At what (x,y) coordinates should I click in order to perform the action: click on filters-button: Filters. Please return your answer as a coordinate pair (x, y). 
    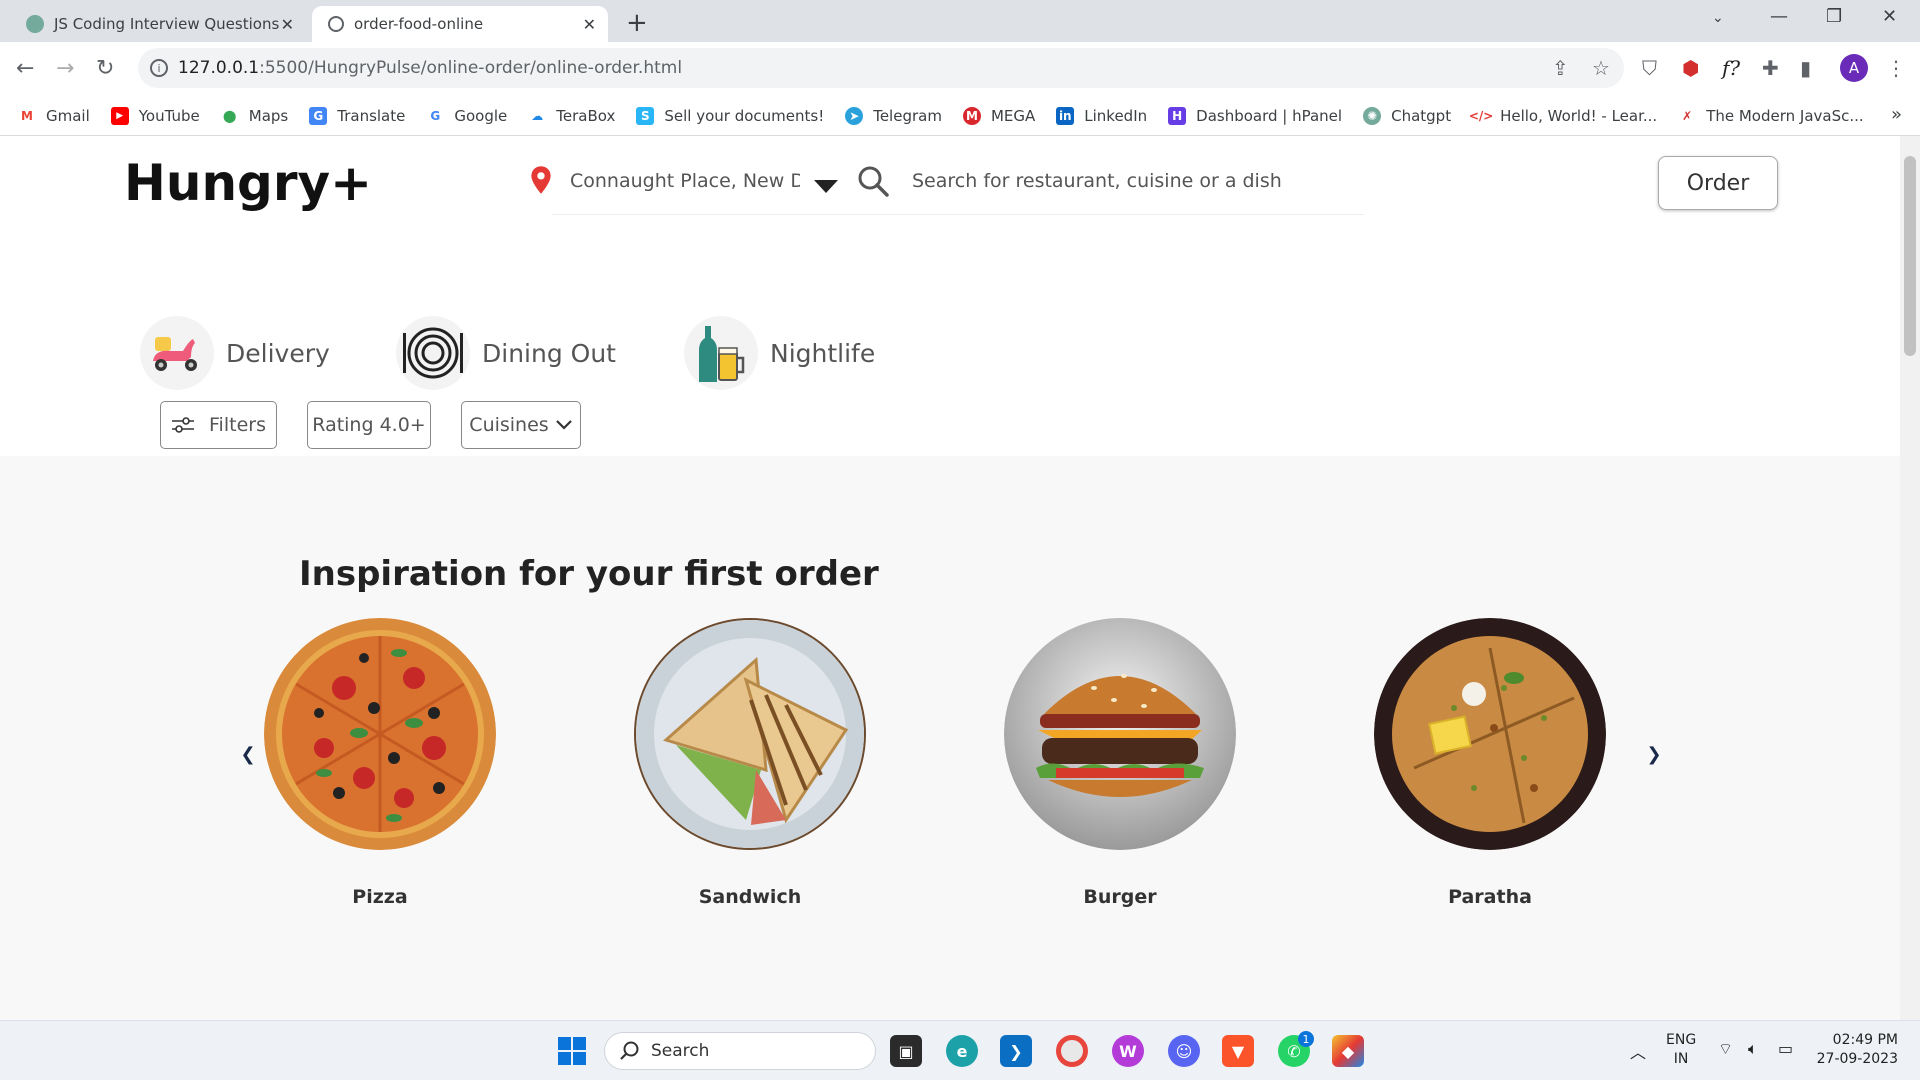
    Looking at the image, I should click on (218, 425).